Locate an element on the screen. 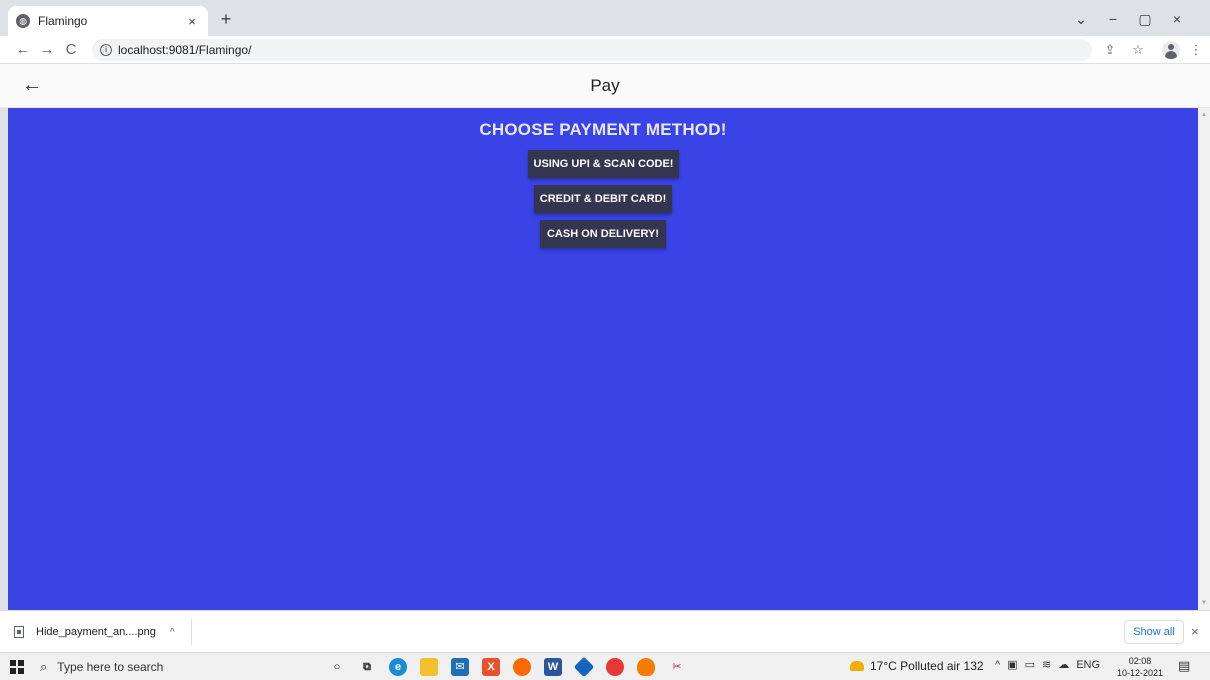 This screenshot has width=1210, height=680. tab-strip: ◍ Flamingo × + ⌄ − ▢ × is located at coordinates (605, 18).